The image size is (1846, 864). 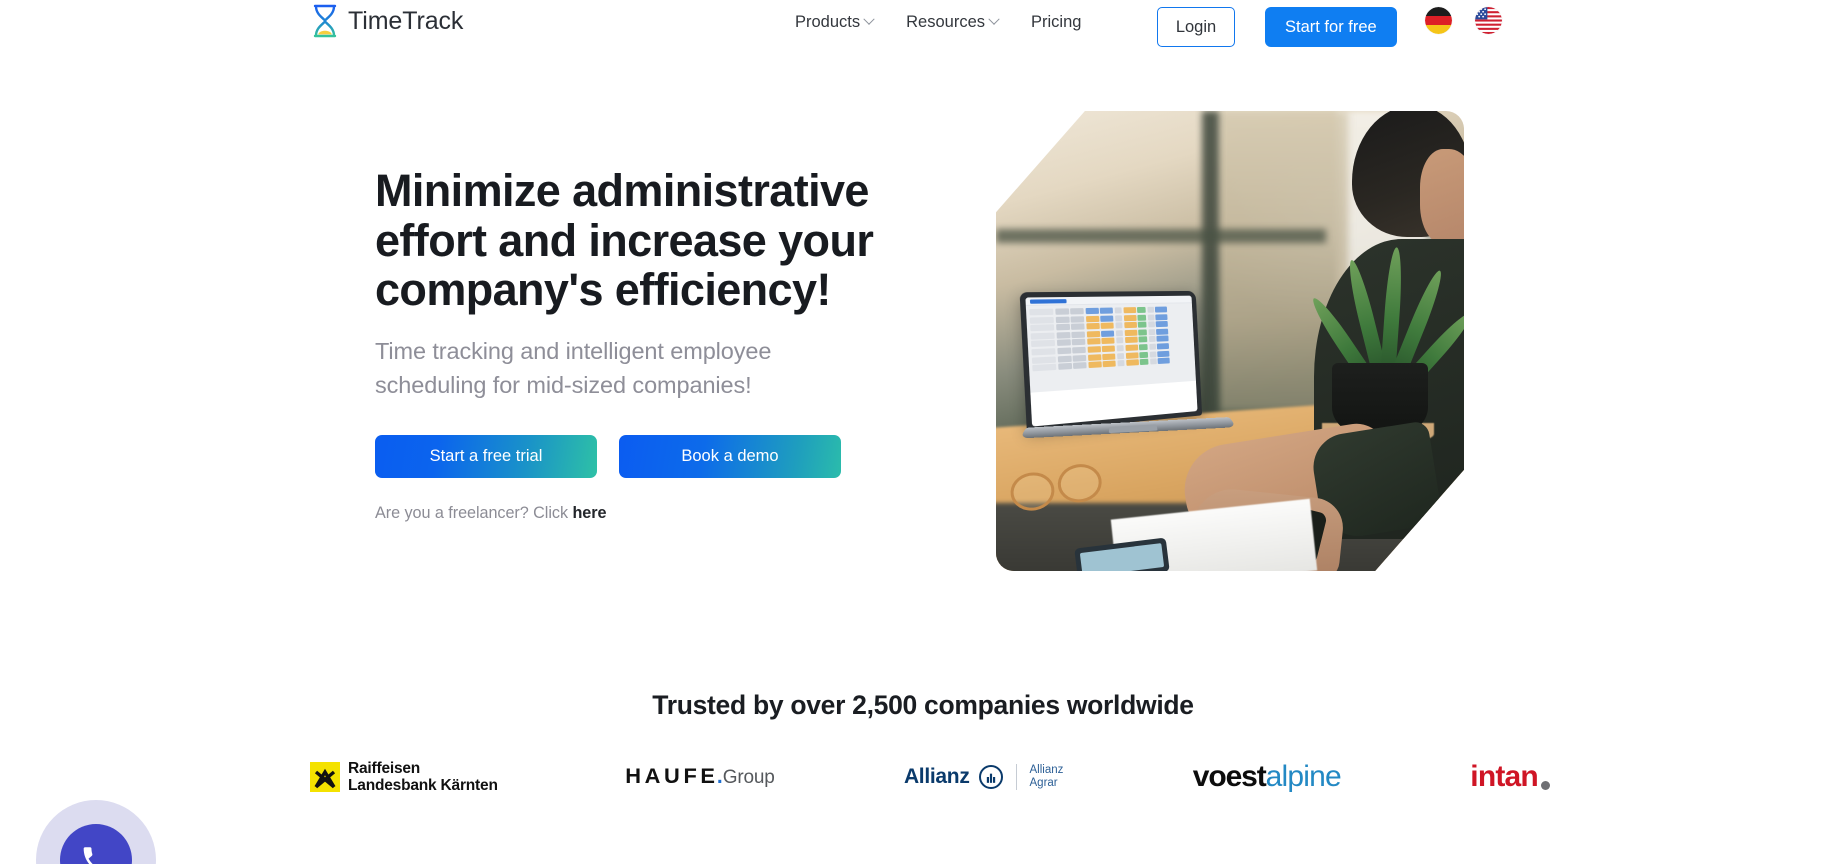 I want to click on hero-image, so click(x=1230, y=341).